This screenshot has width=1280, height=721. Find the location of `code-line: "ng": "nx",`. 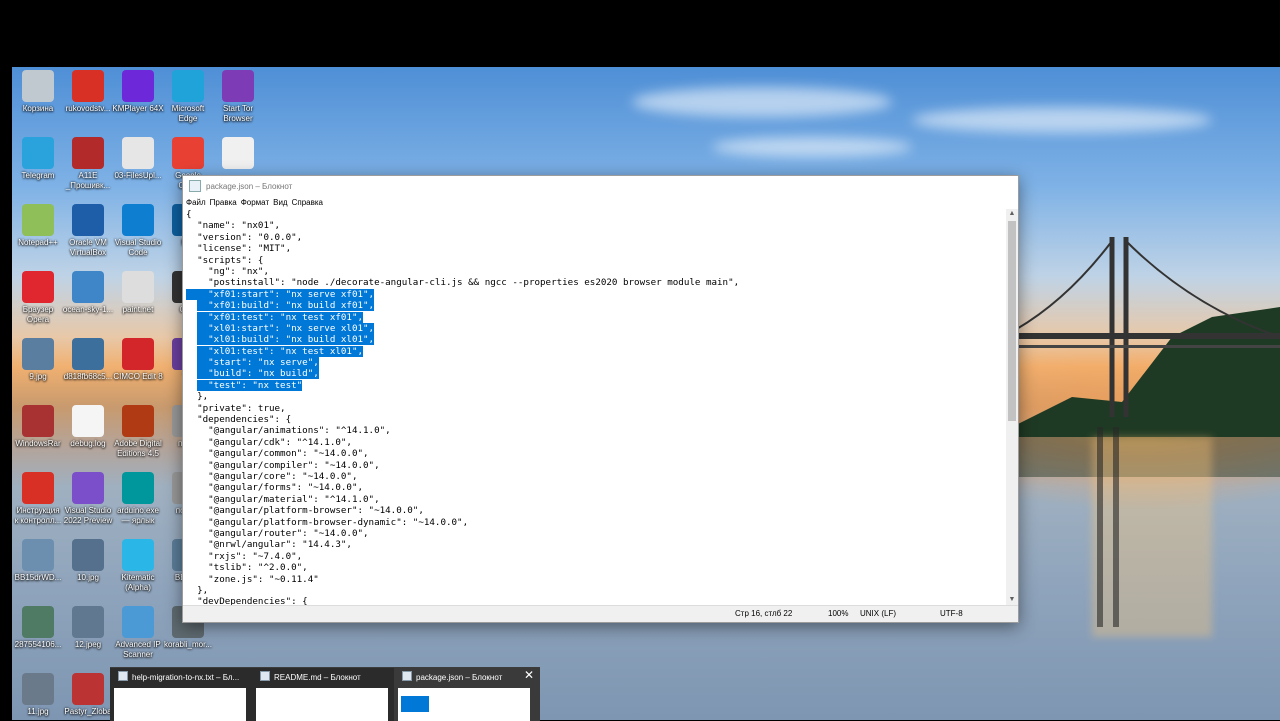

code-line: "ng": "nx", is located at coordinates (595, 271).